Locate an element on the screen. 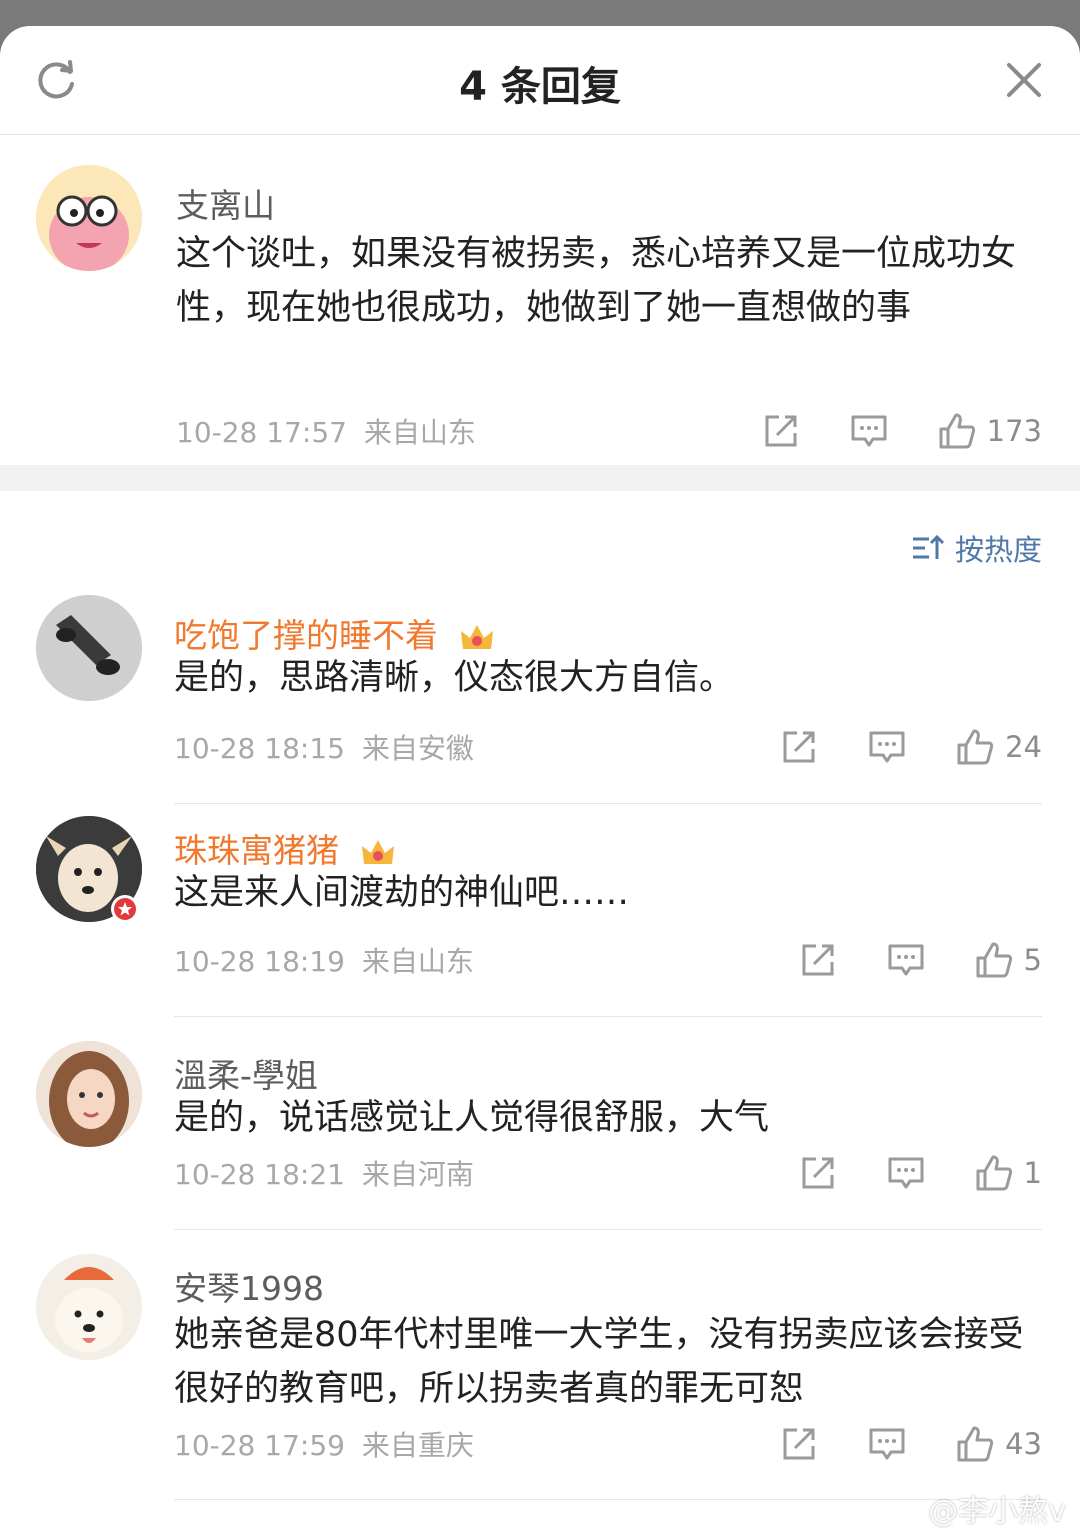  sort-label: 按热度 is located at coordinates (998, 550).